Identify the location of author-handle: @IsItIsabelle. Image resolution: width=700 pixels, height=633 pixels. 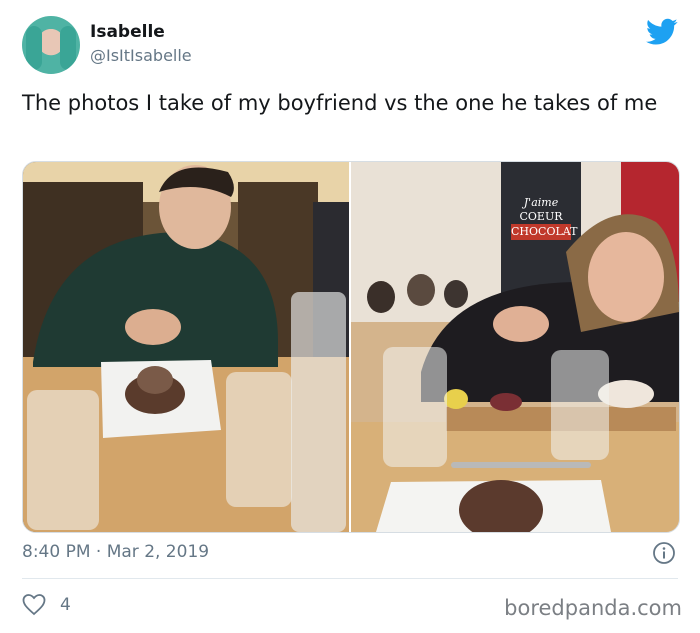
(141, 55).